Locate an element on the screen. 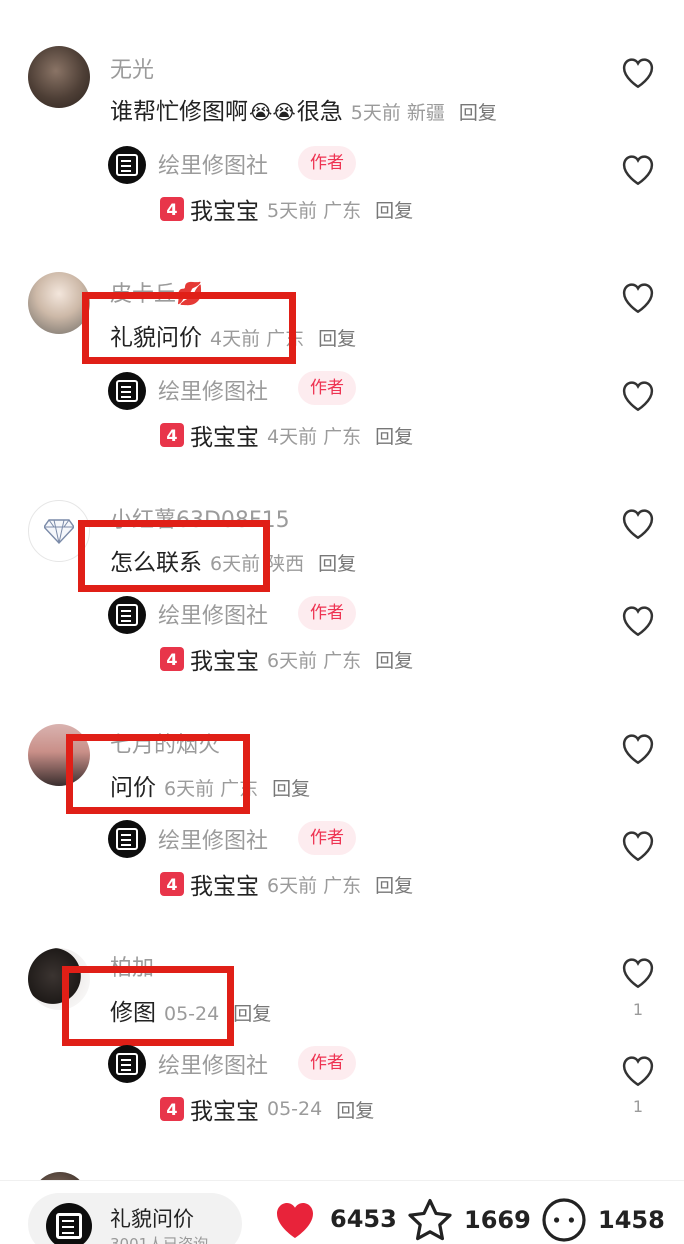 The width and height of the screenshot is (684, 1244). author-reply-line: 4 我宝宝 5天前 广东 回复 is located at coordinates (286, 209).